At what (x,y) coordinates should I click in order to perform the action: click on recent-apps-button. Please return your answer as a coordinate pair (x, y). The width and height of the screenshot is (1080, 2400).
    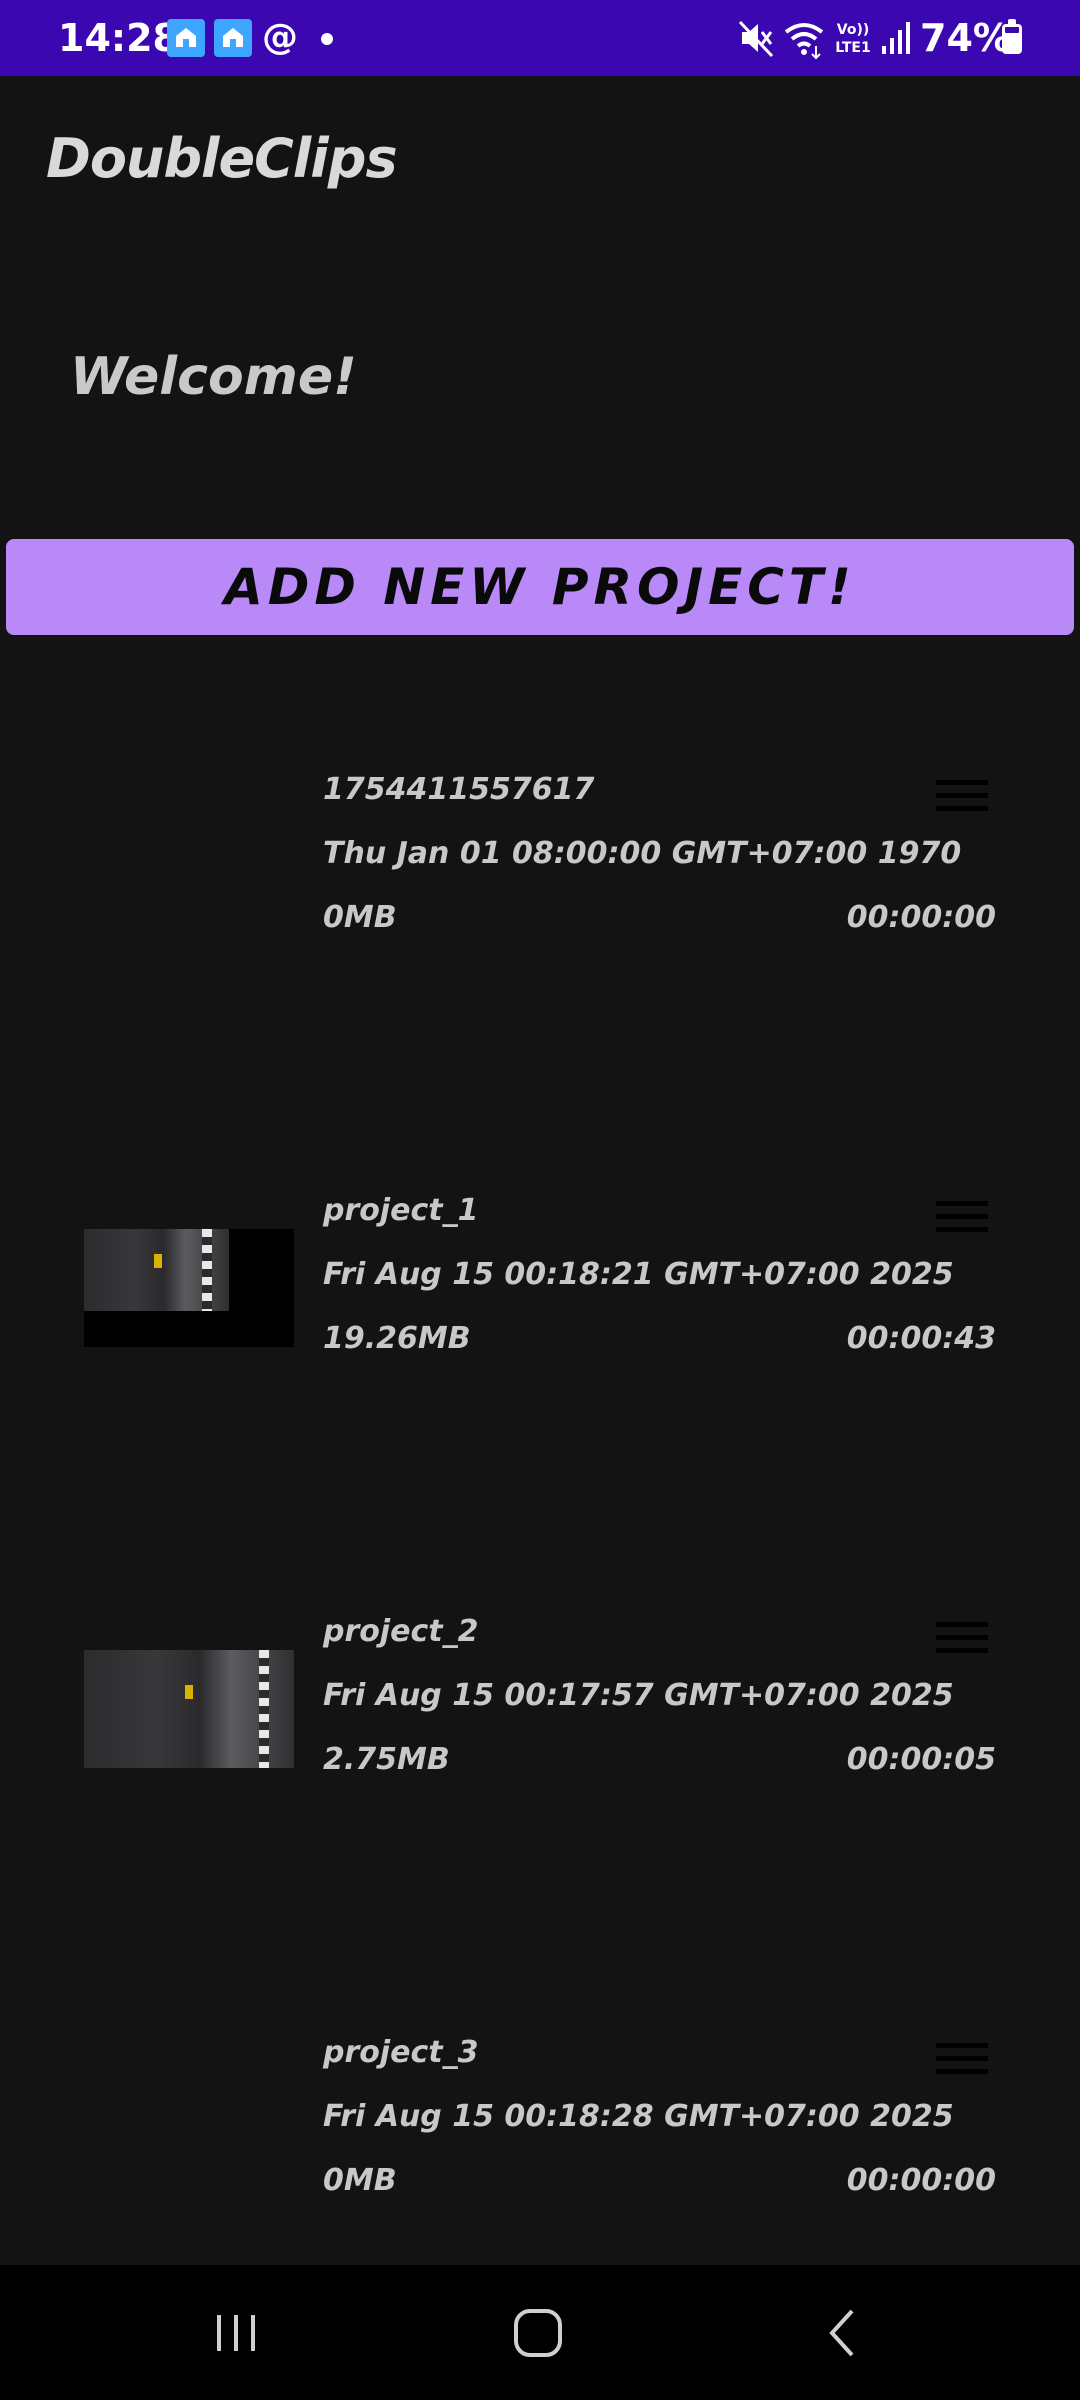
    Looking at the image, I should click on (236, 2332).